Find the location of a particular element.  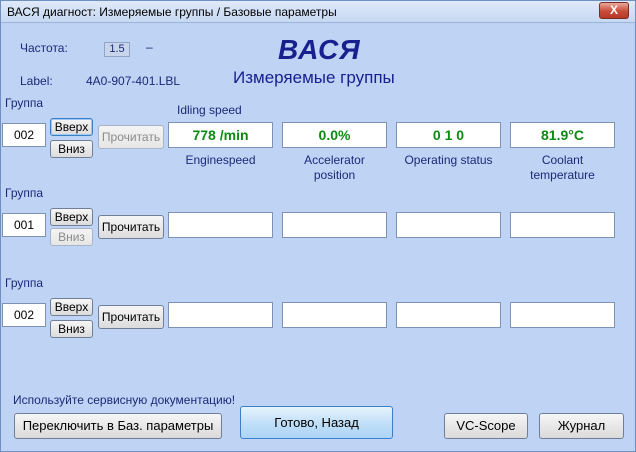

label-file-name: 4A0-907-401.LBL is located at coordinates (133, 81).